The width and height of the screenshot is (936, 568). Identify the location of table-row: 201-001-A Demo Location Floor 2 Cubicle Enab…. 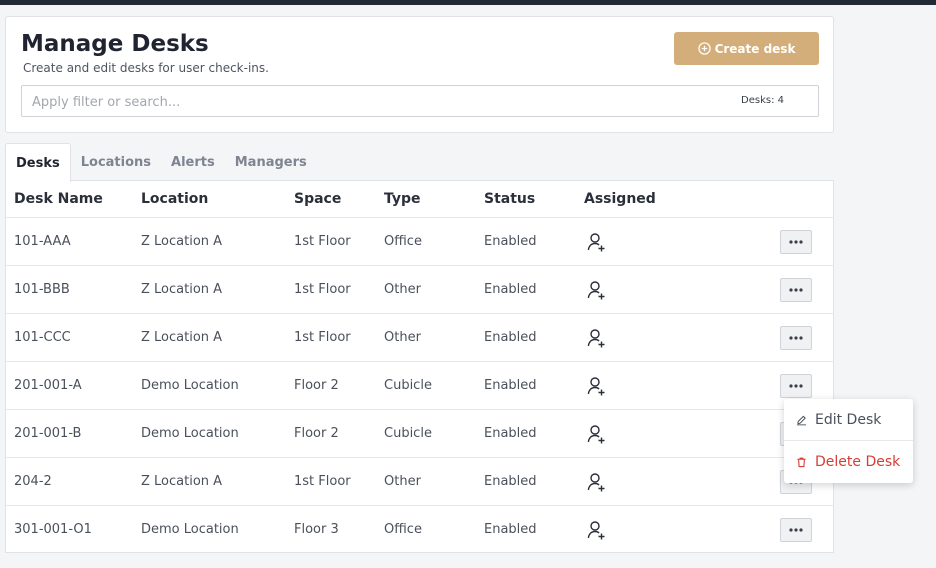
(419, 385).